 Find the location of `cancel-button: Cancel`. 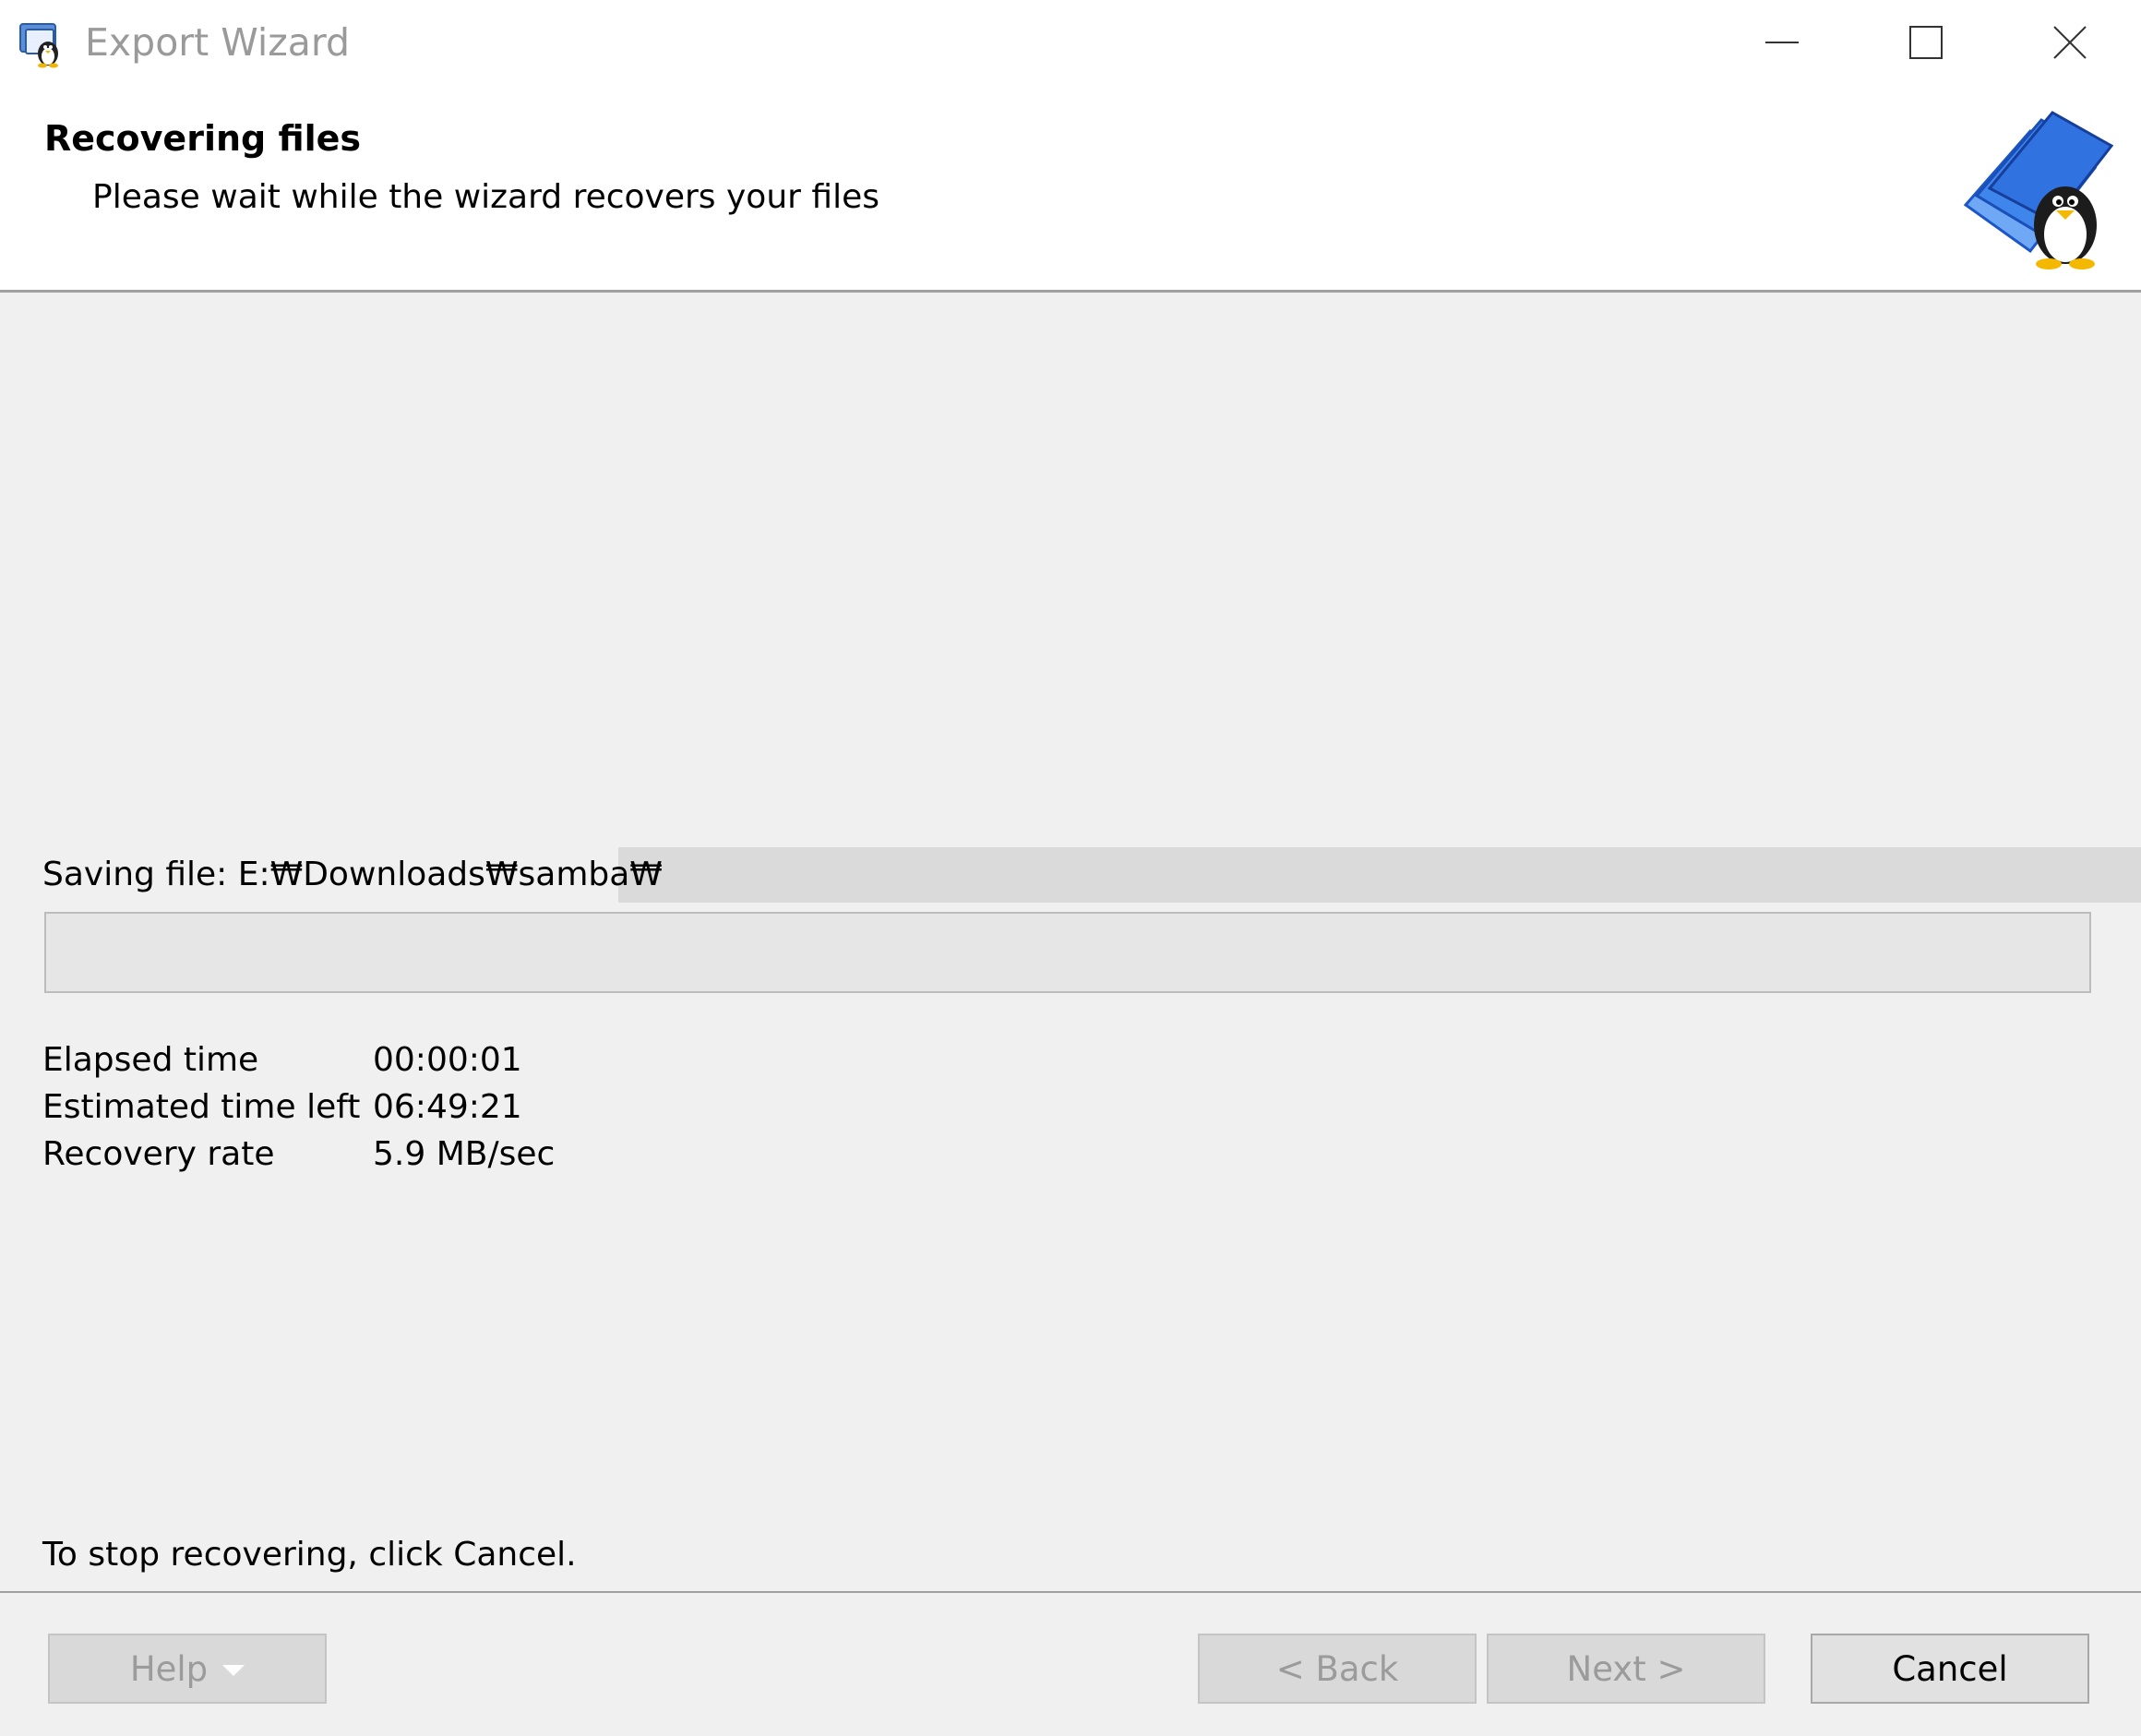

cancel-button: Cancel is located at coordinates (1950, 1669).